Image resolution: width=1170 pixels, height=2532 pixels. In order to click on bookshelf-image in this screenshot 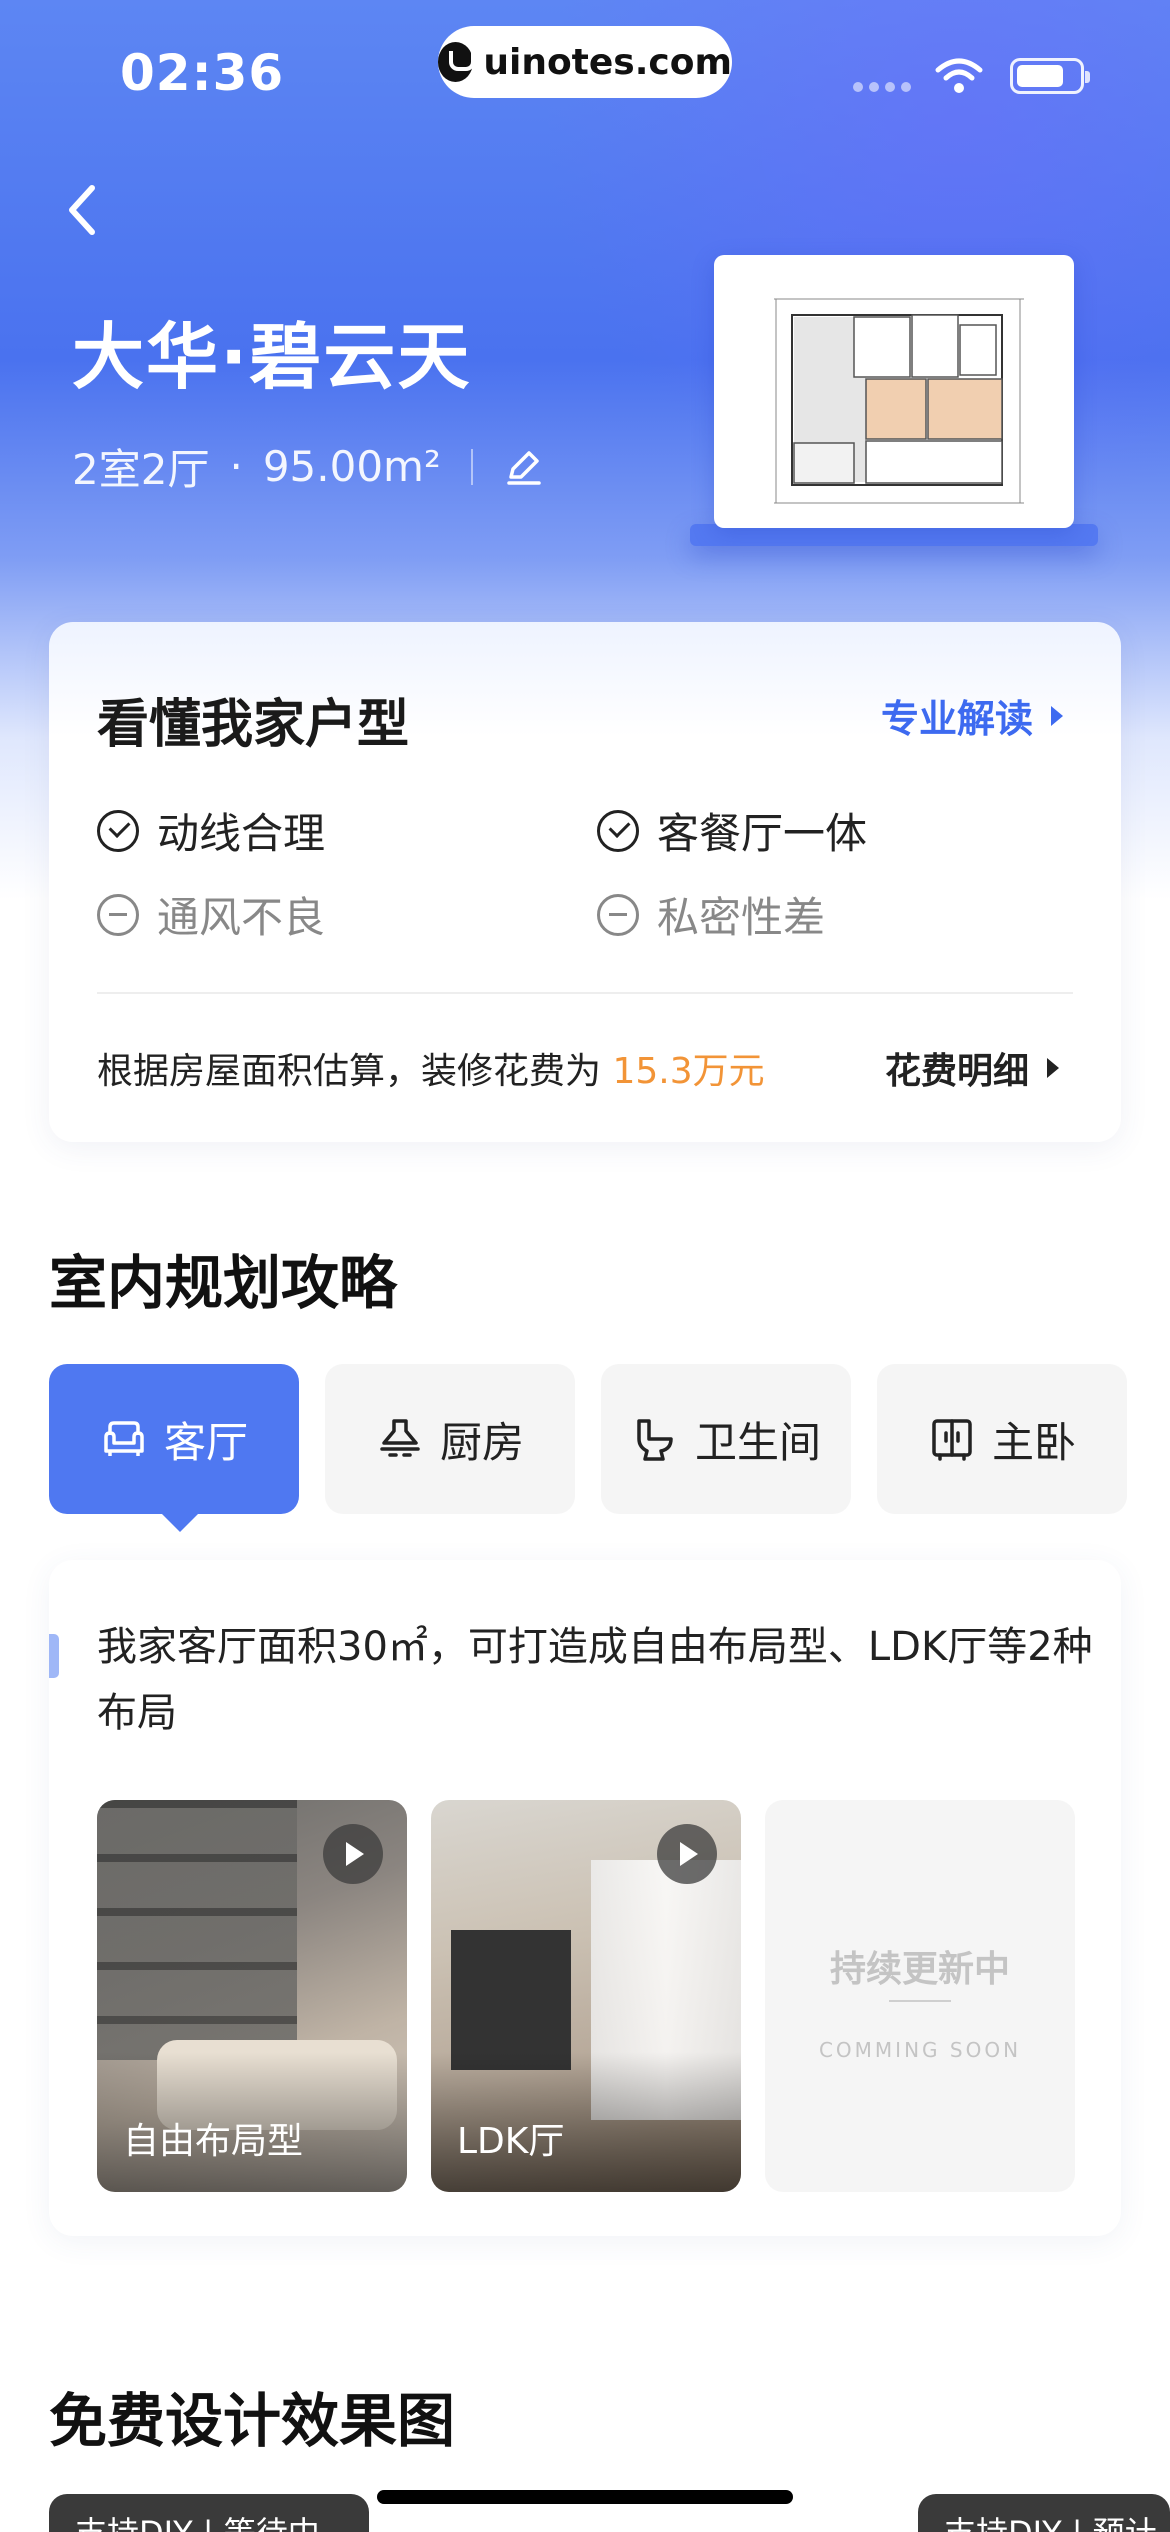, I will do `click(197, 1930)`.